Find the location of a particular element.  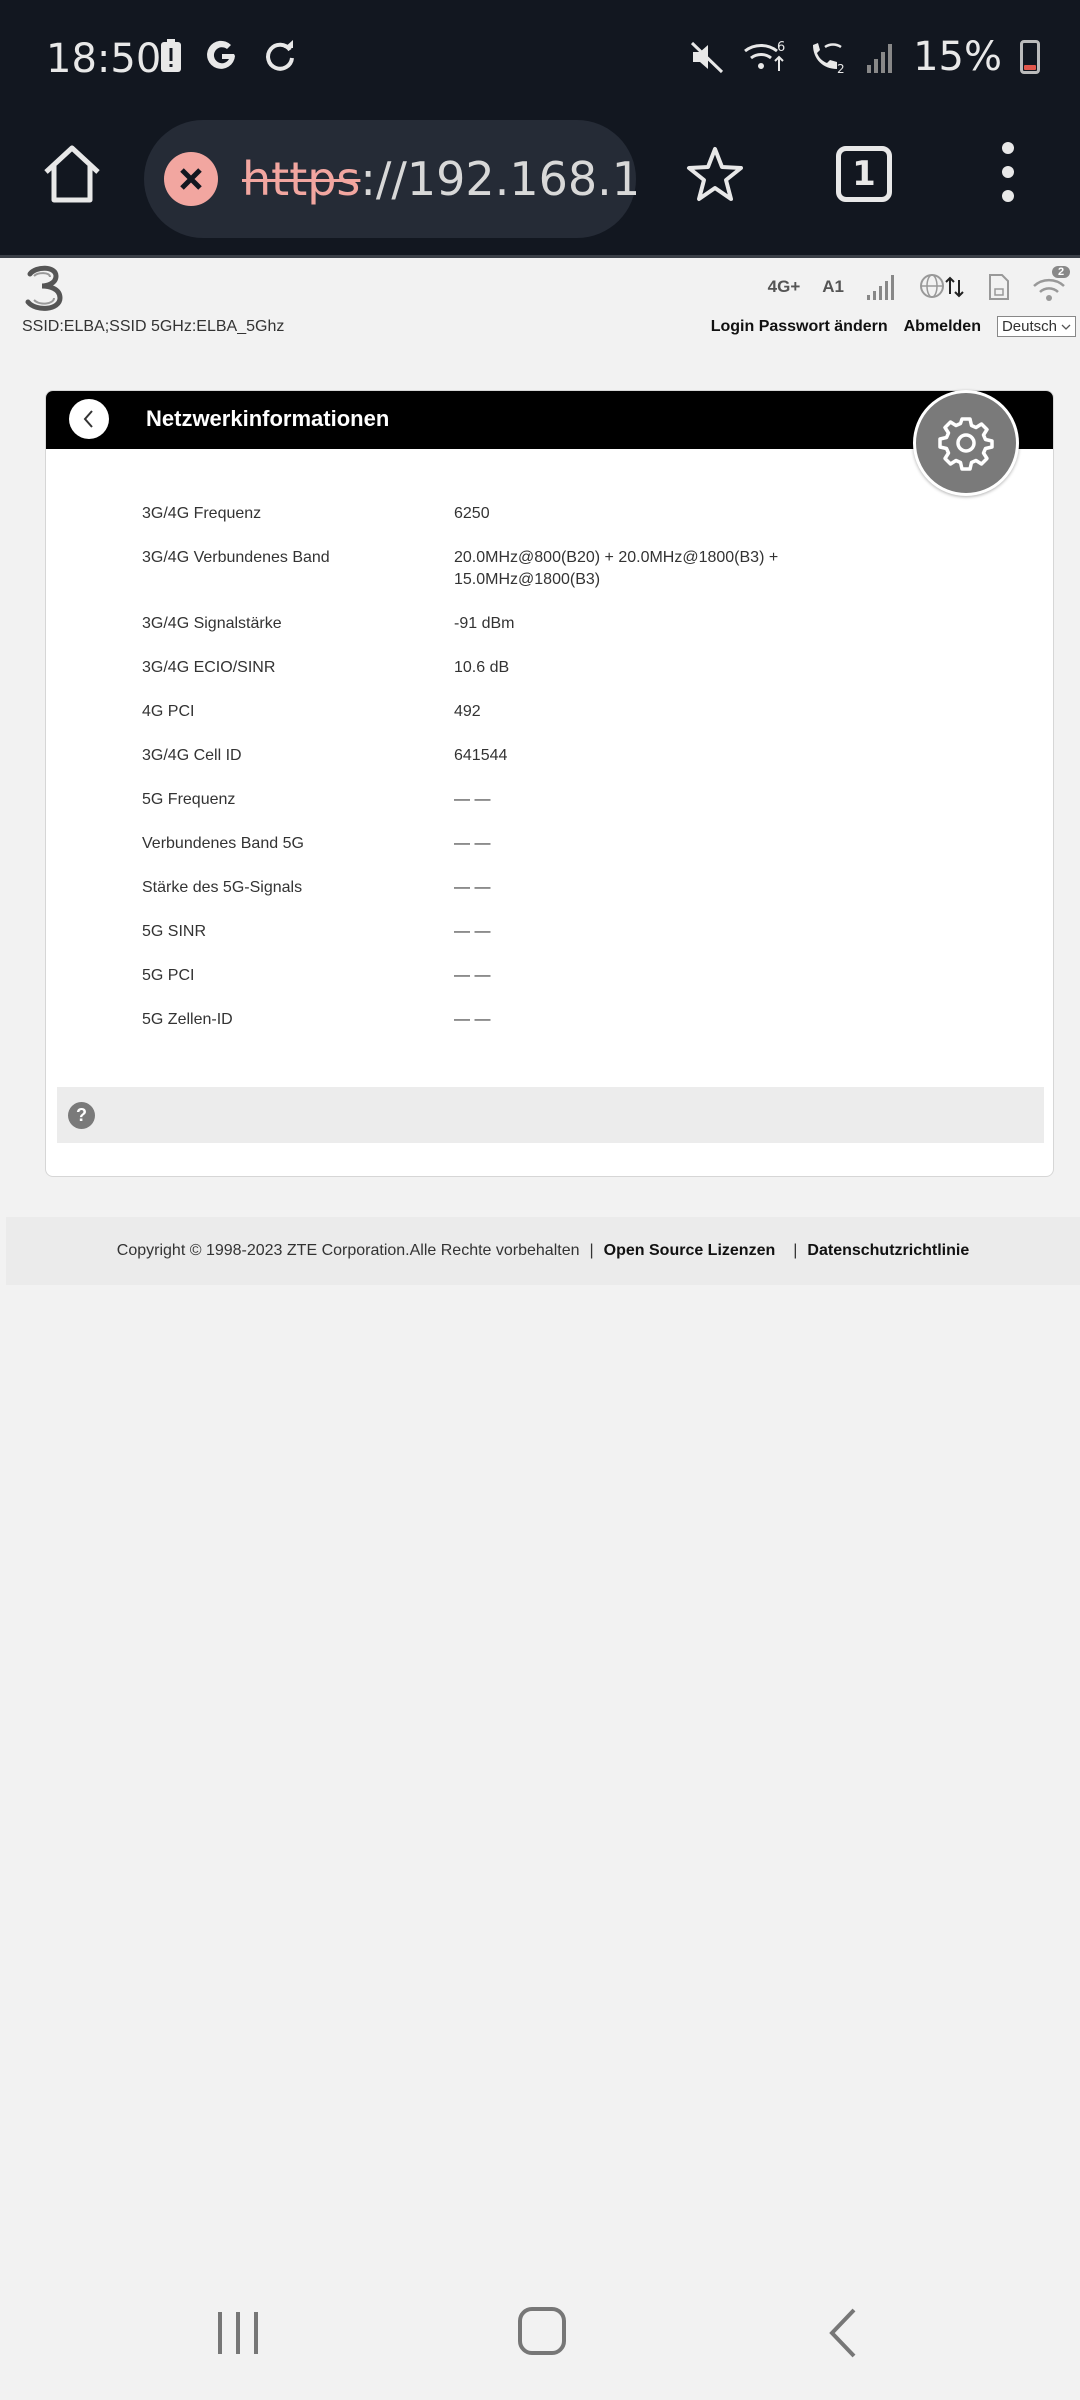

table-row: 5G Frequenz — — is located at coordinates (572, 800).